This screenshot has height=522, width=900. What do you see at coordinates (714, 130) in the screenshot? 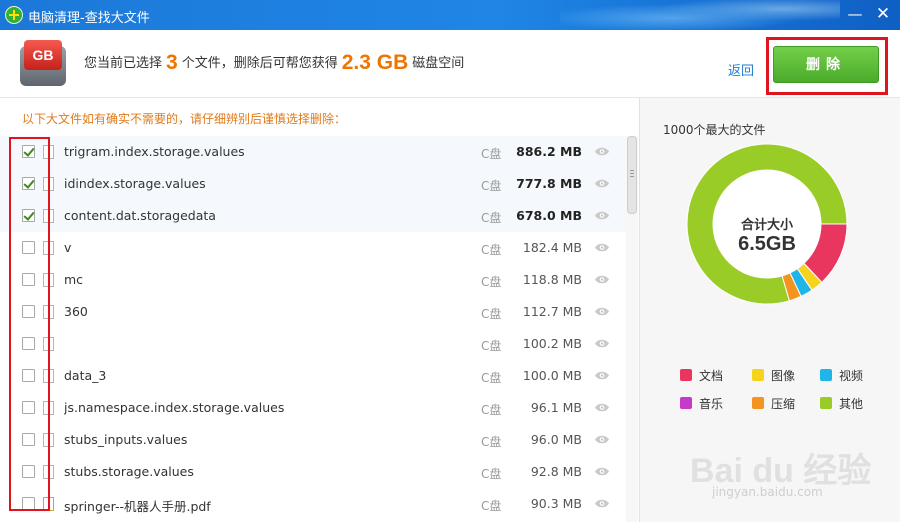
I see `panel-title: 1000个最大的文件` at bounding box center [714, 130].